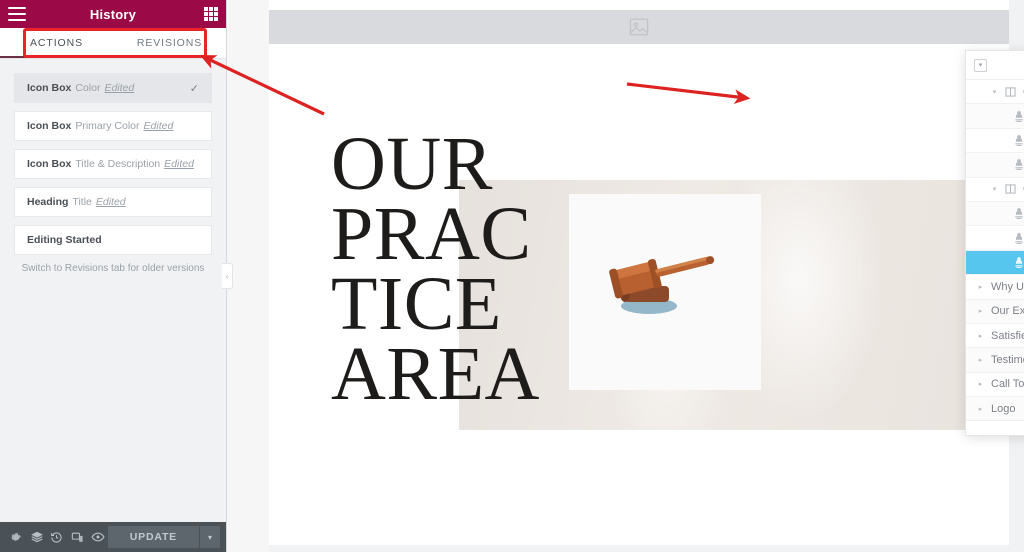  Describe the element at coordinates (435, 373) in the screenshot. I see `hero-line: AREA` at that location.